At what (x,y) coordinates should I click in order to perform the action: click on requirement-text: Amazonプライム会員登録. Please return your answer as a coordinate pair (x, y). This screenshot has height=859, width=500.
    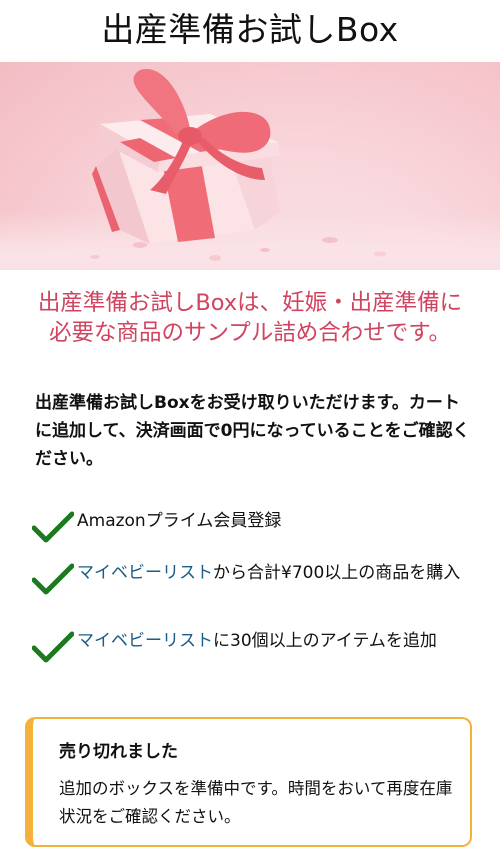
    Looking at the image, I should click on (179, 521).